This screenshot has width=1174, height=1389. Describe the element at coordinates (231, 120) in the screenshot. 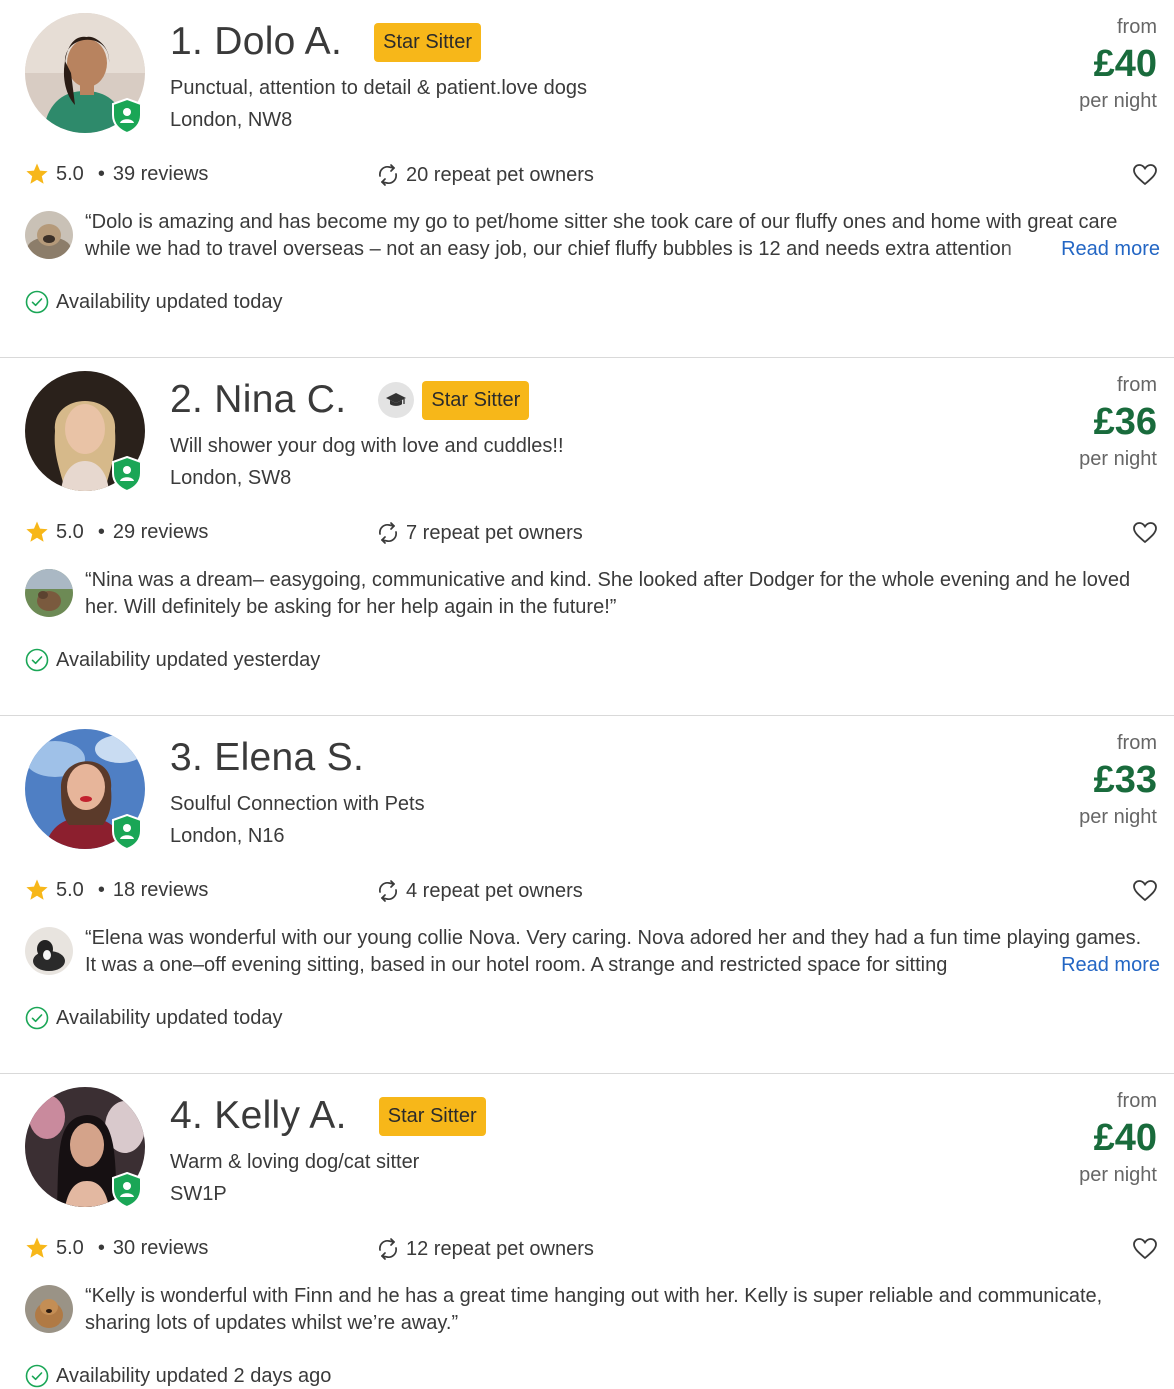

I see `sitter-location: London, NW8` at that location.